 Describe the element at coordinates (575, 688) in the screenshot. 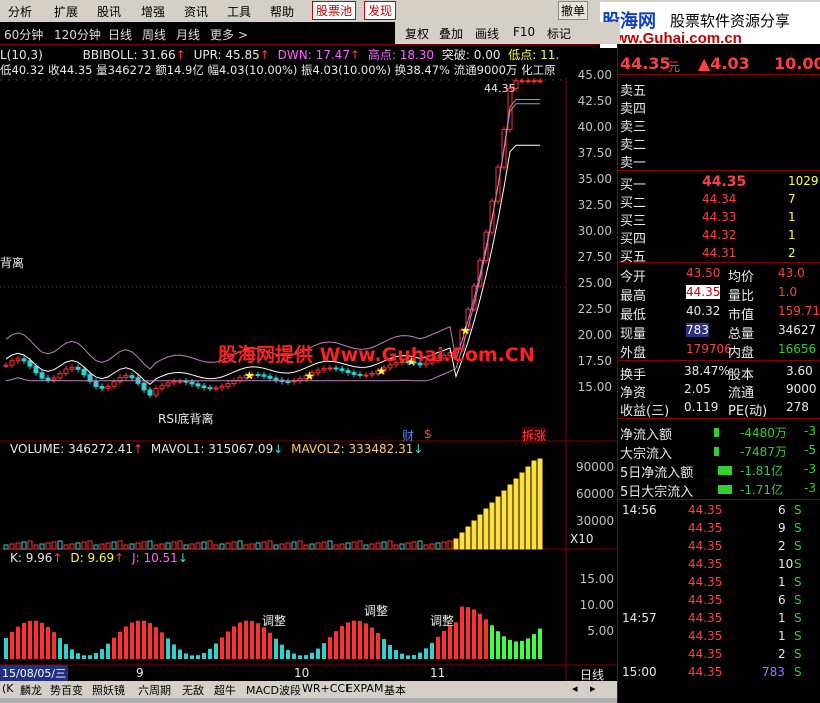

I see `tab-scroll-left: ◂` at that location.